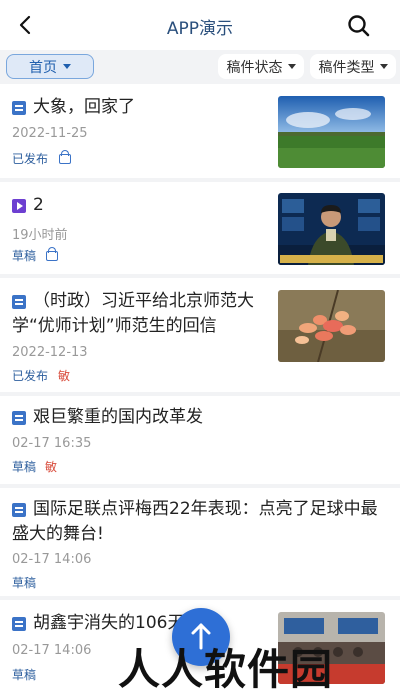 The height and width of the screenshot is (700, 400). What do you see at coordinates (43, 67) in the screenshot?
I see `home-filter-label: 首页` at bounding box center [43, 67].